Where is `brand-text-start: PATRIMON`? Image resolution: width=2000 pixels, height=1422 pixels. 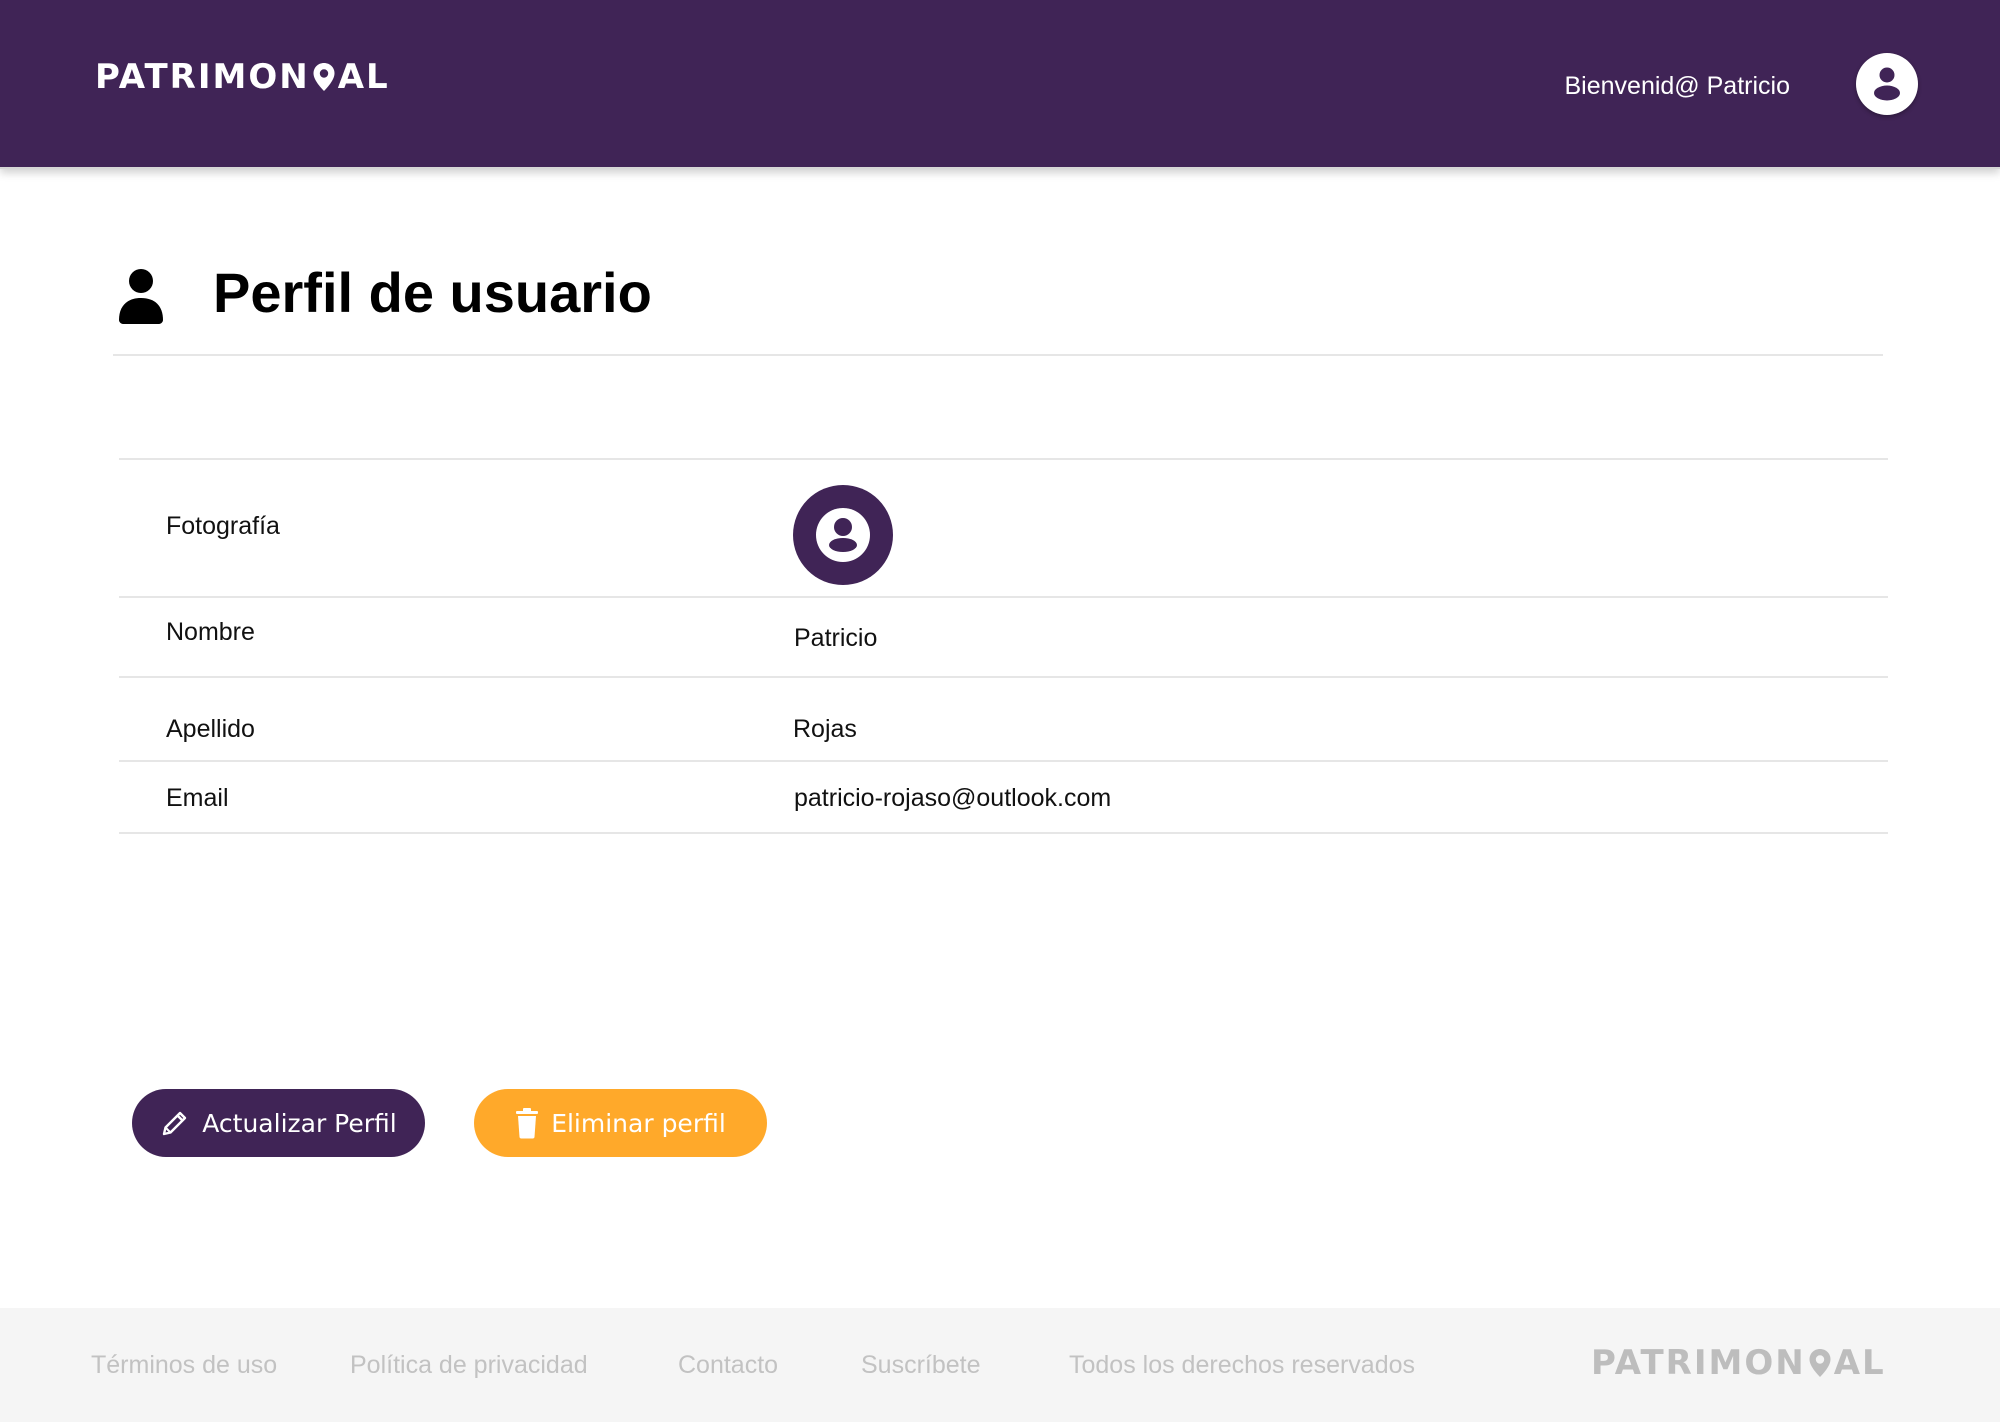
brand-text-start: PATRIMON is located at coordinates (202, 77).